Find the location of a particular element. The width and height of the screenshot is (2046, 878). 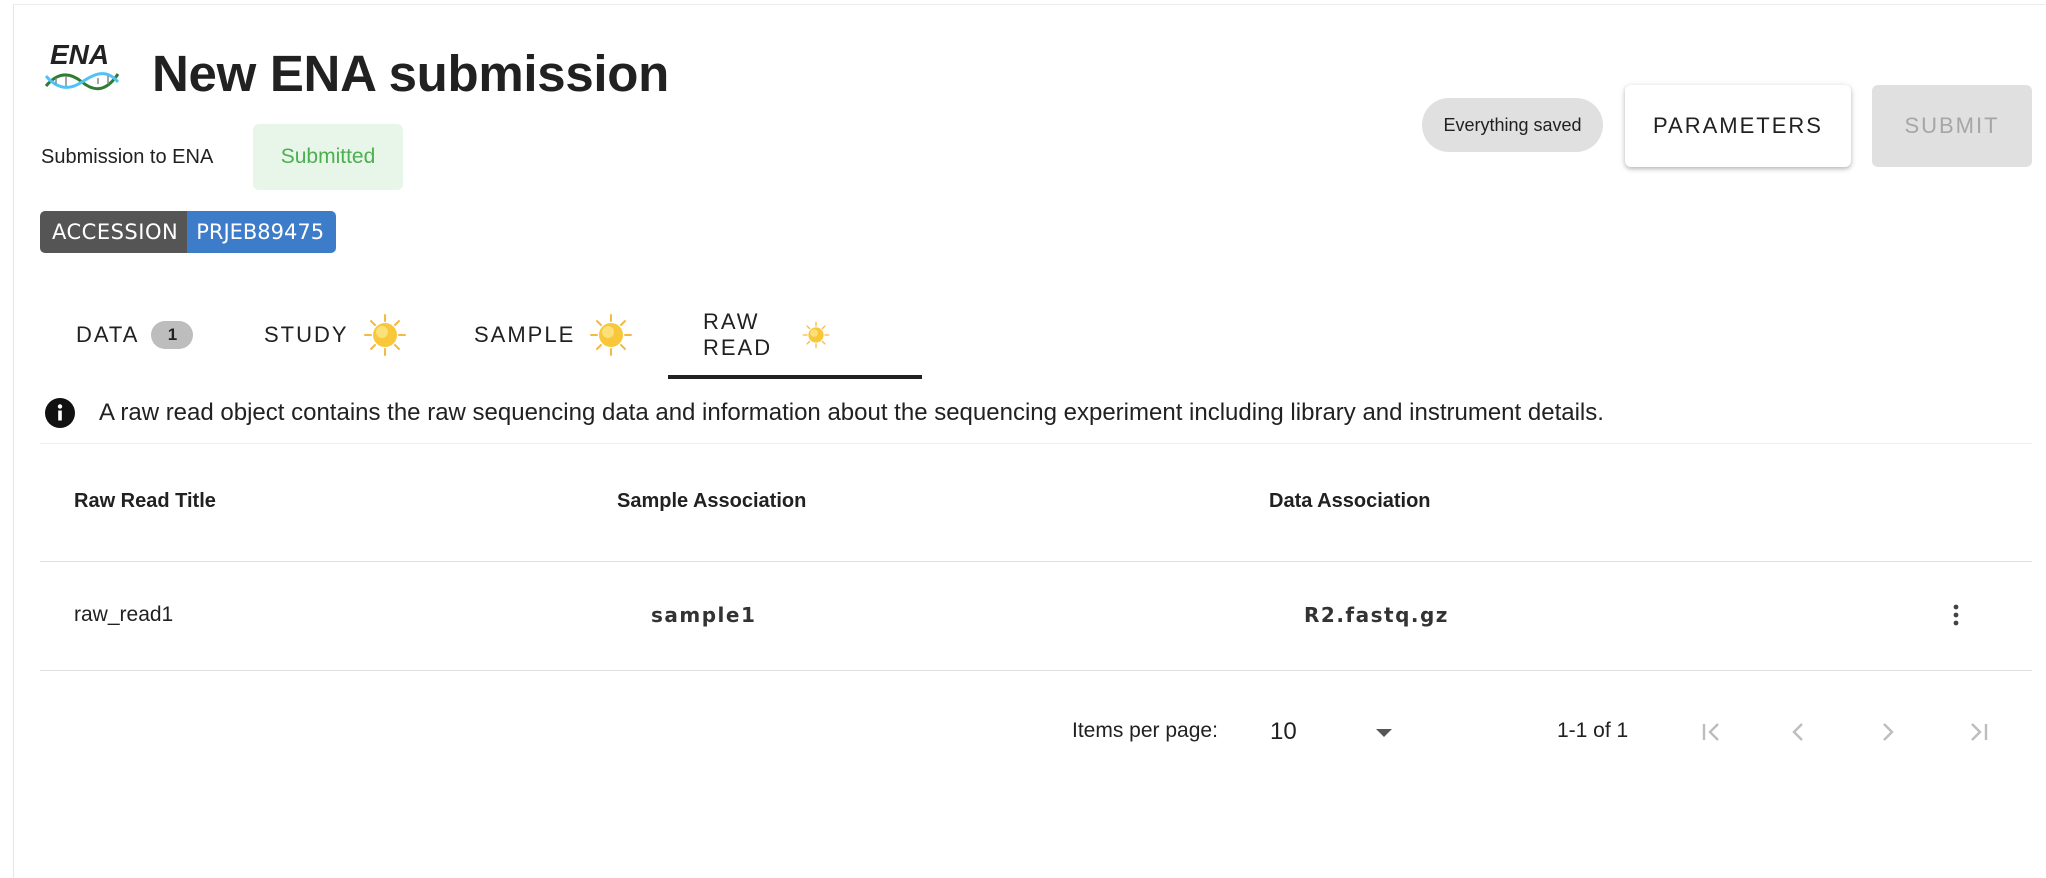

count-badge: 1 is located at coordinates (172, 335).